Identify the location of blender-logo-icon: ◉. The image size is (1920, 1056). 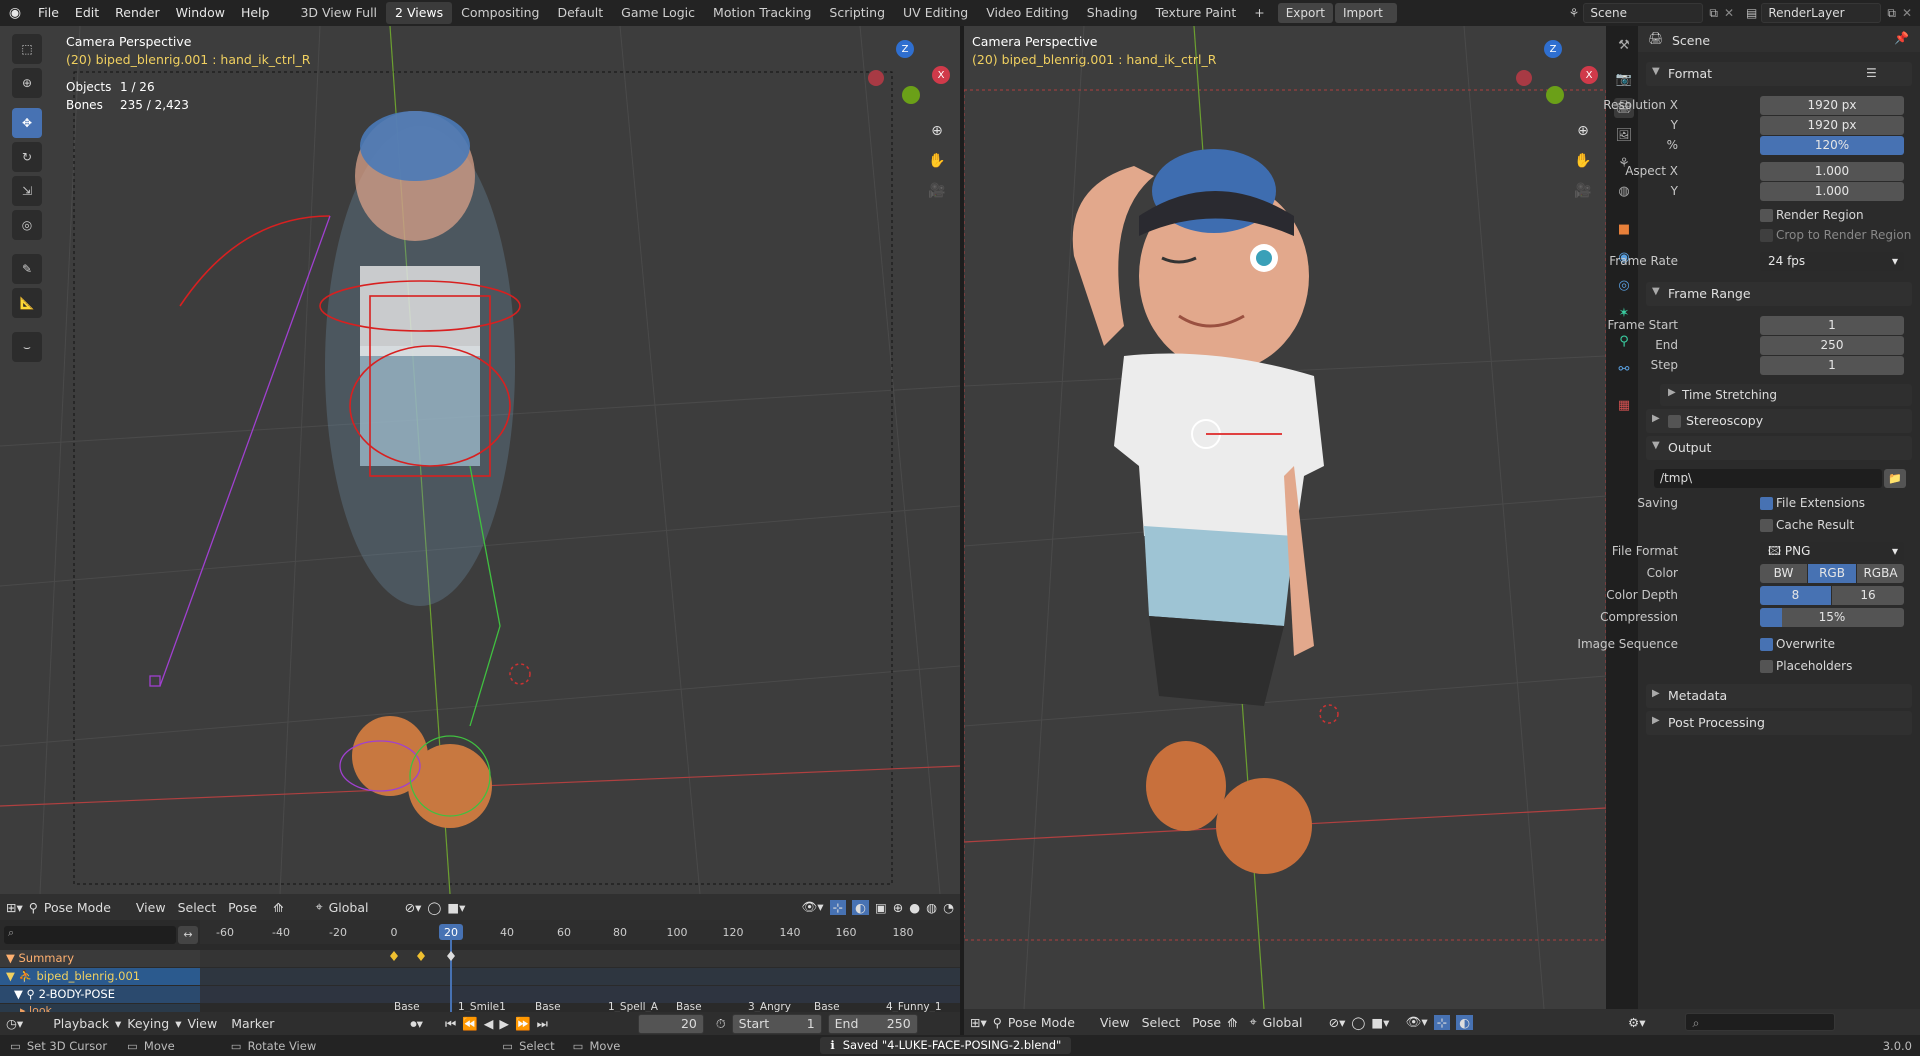
(15, 13).